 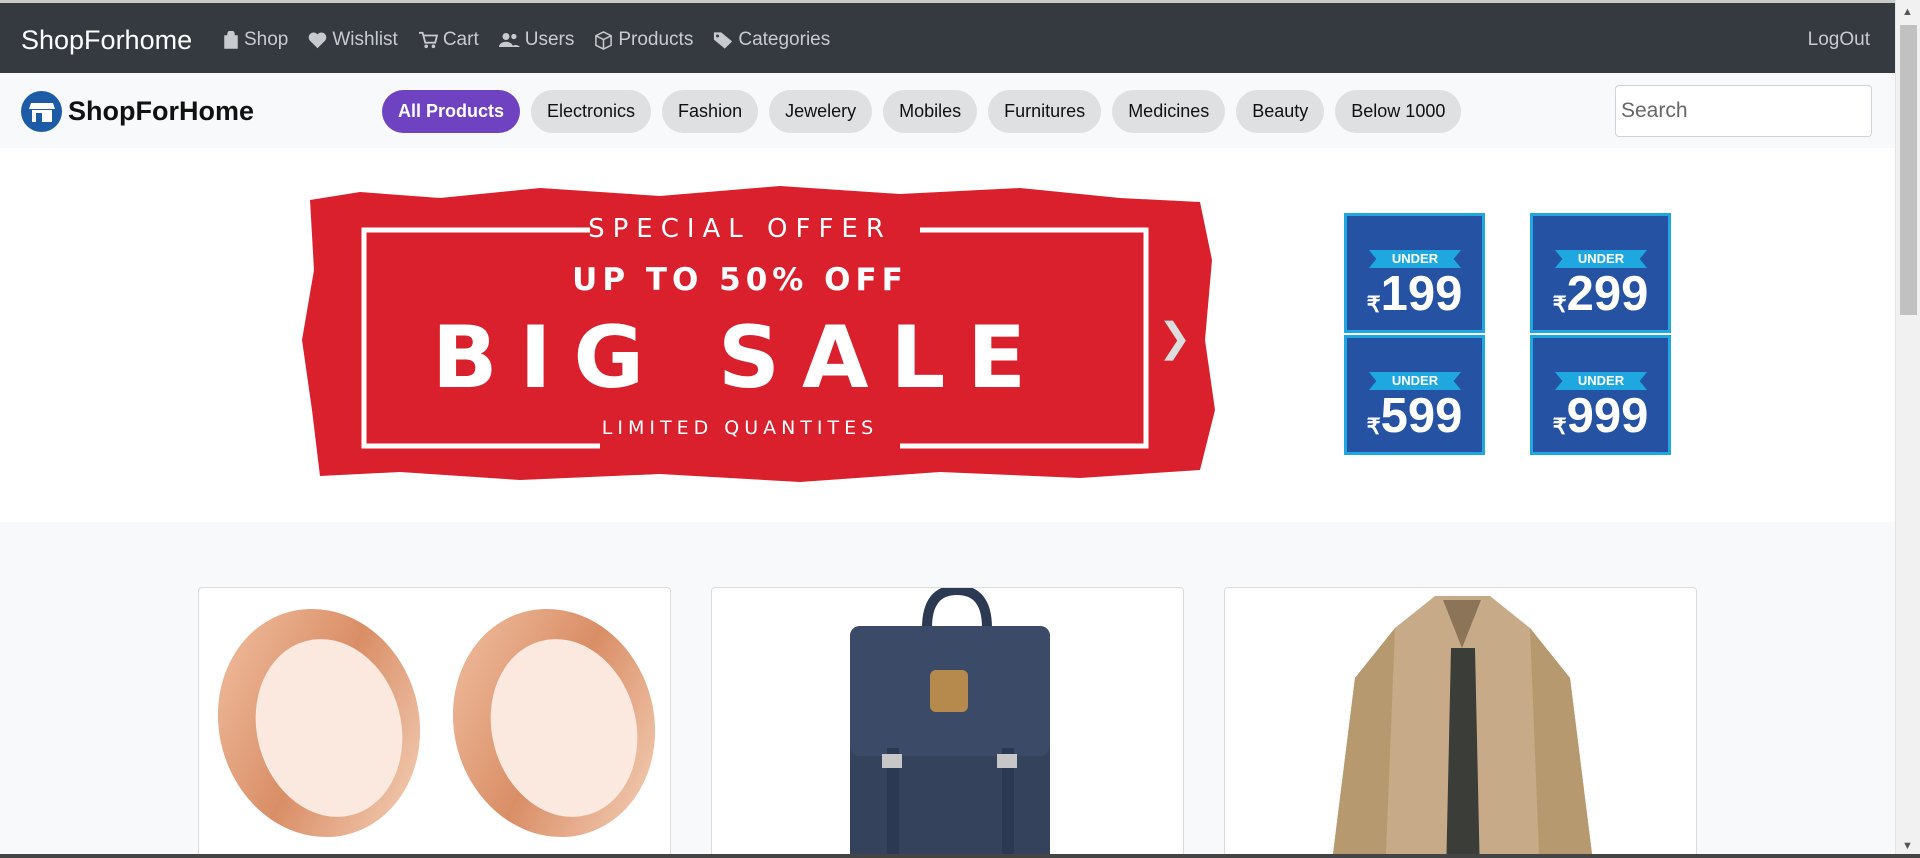 What do you see at coordinates (1398, 111) in the screenshot?
I see `category-below-1000: Below 1000` at bounding box center [1398, 111].